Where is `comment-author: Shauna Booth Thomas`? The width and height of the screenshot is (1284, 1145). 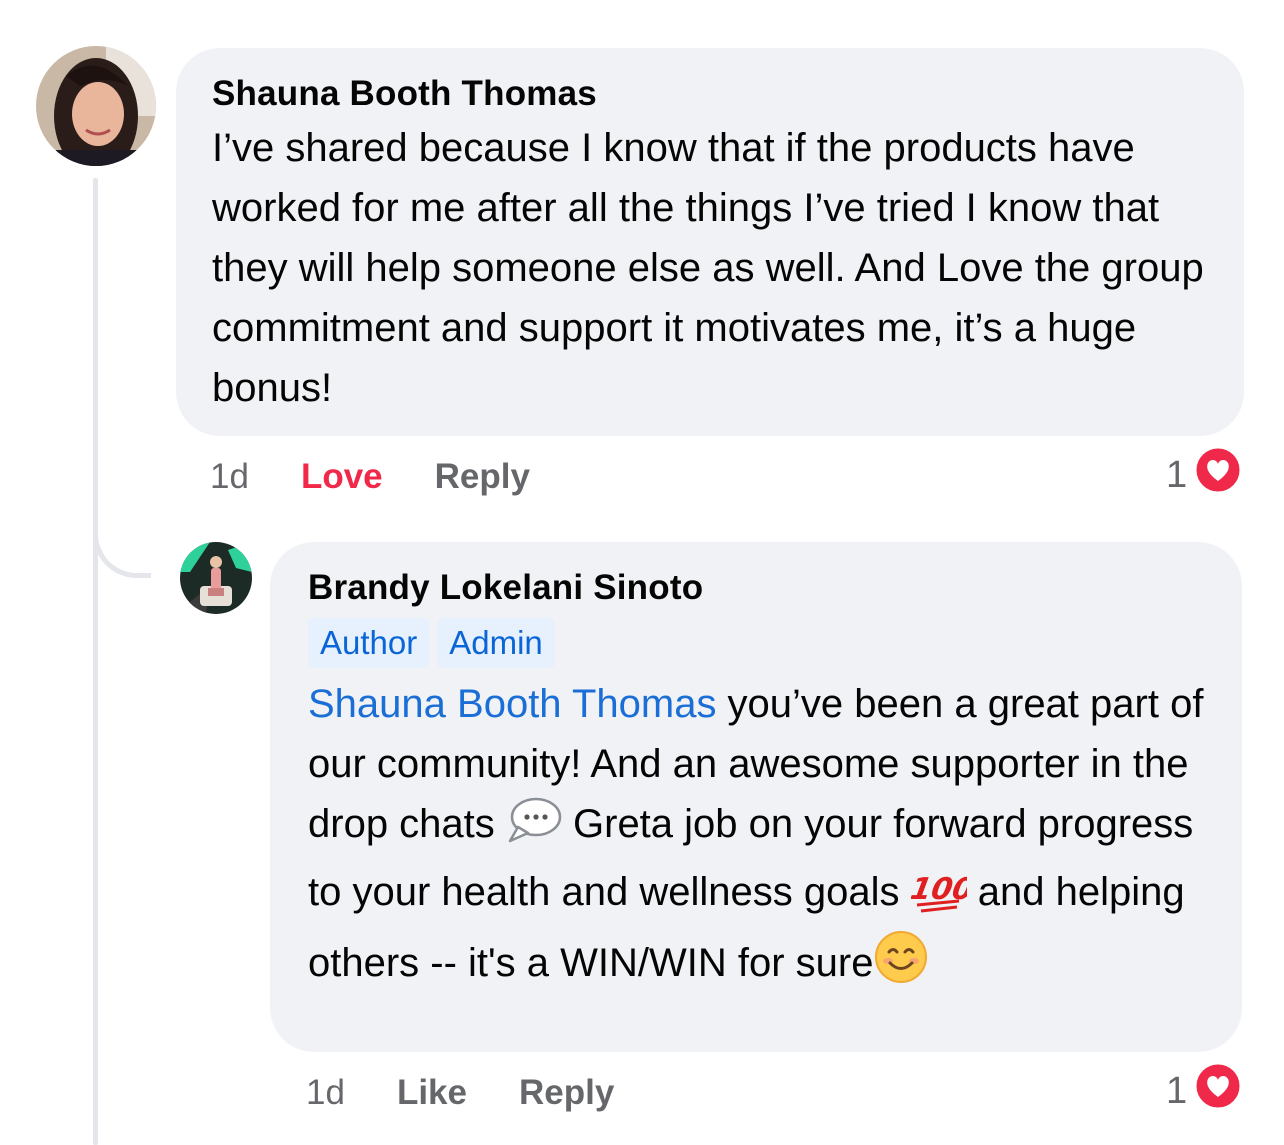 comment-author: Shauna Booth Thomas is located at coordinates (713, 94).